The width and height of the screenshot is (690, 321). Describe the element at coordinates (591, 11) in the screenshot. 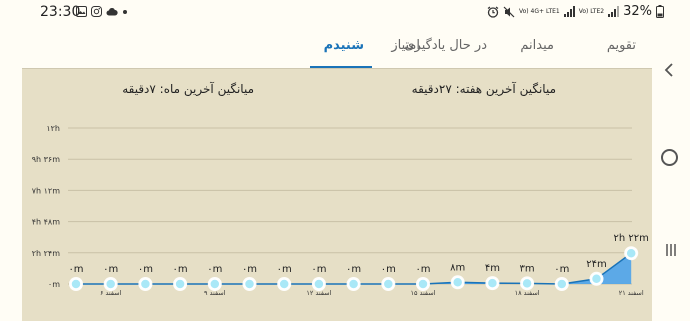

I see `volte2-icon: Vo) LTE2` at that location.